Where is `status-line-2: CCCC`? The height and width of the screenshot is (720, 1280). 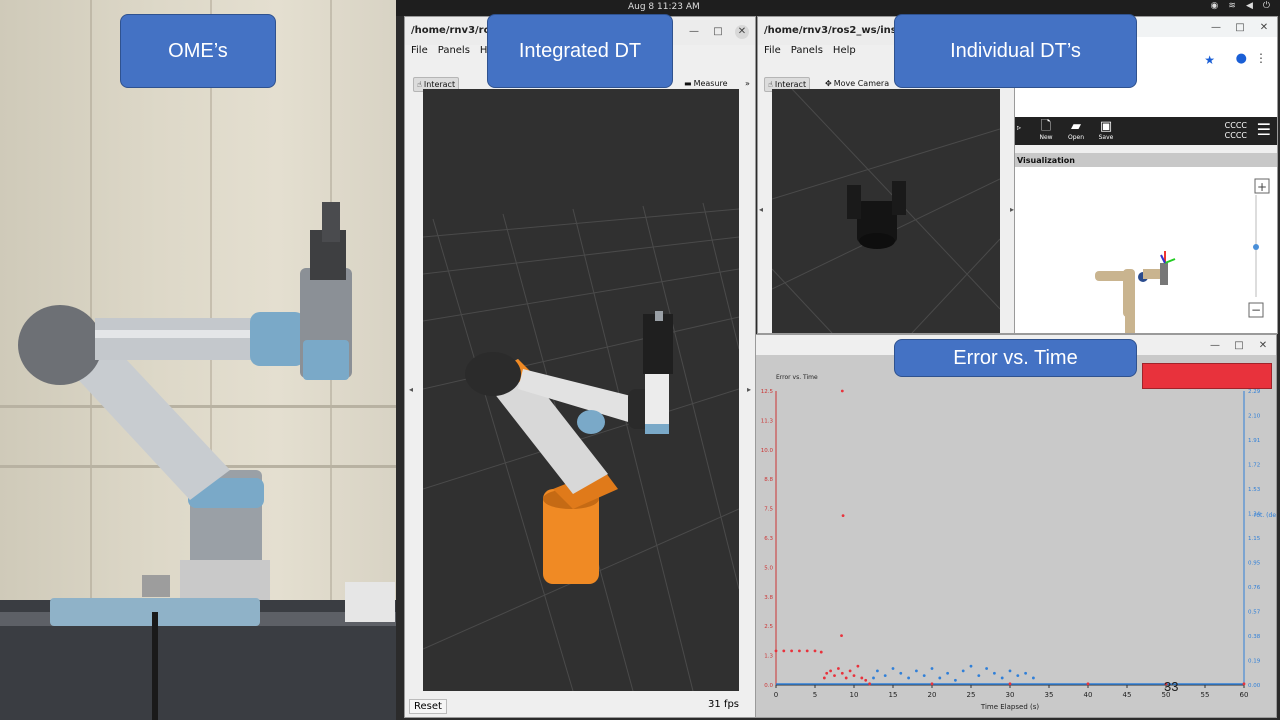 status-line-2: CCCC is located at coordinates (1235, 135).